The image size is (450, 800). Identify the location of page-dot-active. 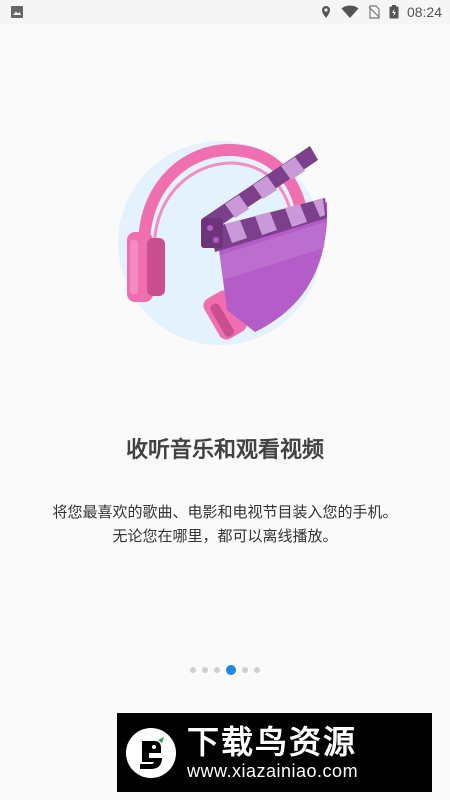
(231, 670).